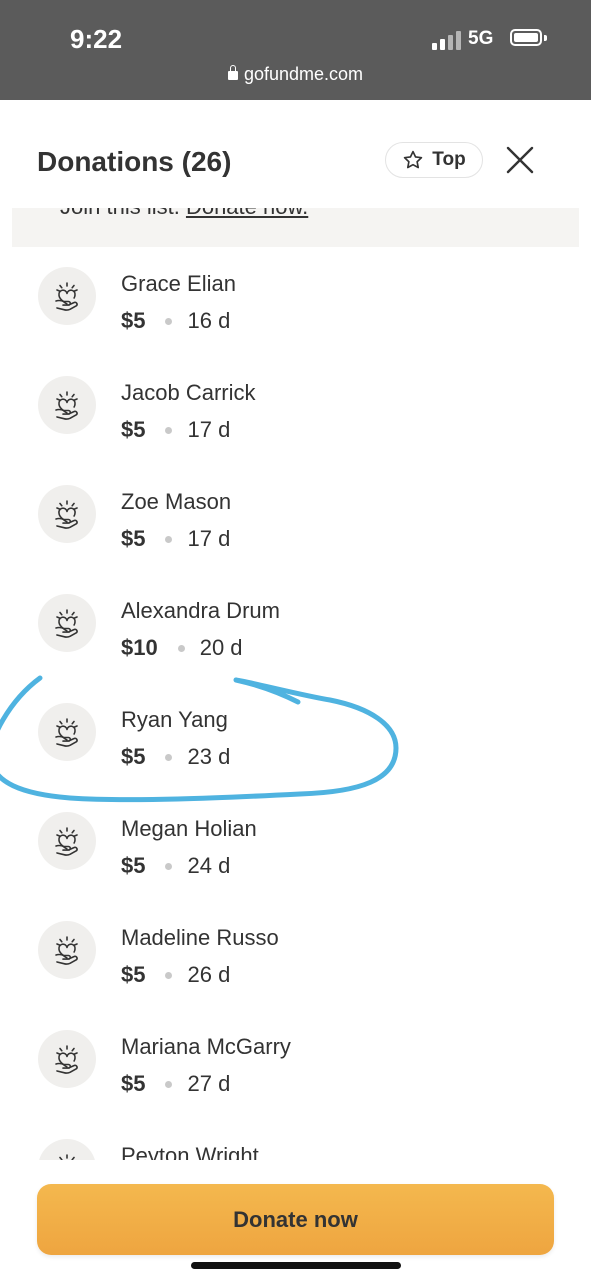  Describe the element at coordinates (176, 501) in the screenshot. I see `donor-name: Zoe Mason` at that location.